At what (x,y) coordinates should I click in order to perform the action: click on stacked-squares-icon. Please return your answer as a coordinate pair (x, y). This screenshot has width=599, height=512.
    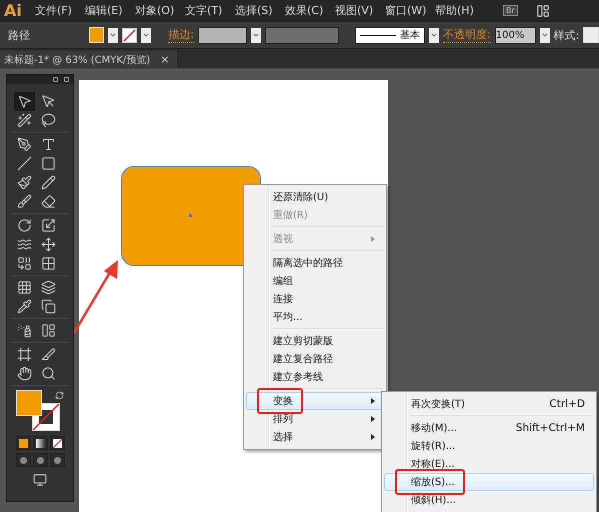
    Looking at the image, I should click on (48, 306).